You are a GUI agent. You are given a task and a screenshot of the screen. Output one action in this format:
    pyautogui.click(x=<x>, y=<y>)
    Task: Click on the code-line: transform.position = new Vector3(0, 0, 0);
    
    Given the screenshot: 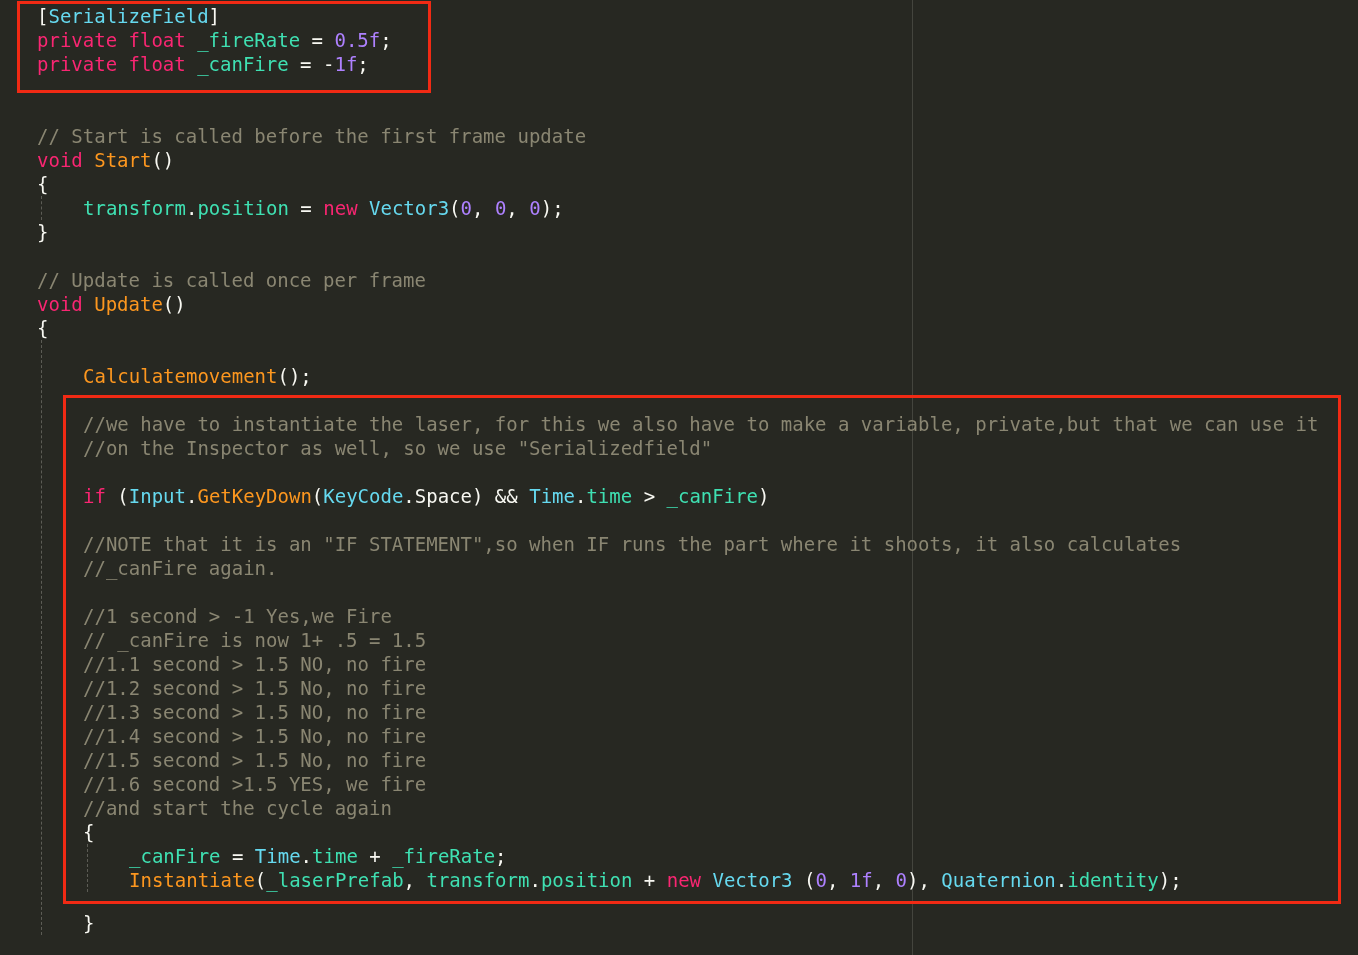 What is the action you would take?
    pyautogui.click(x=323, y=208)
    